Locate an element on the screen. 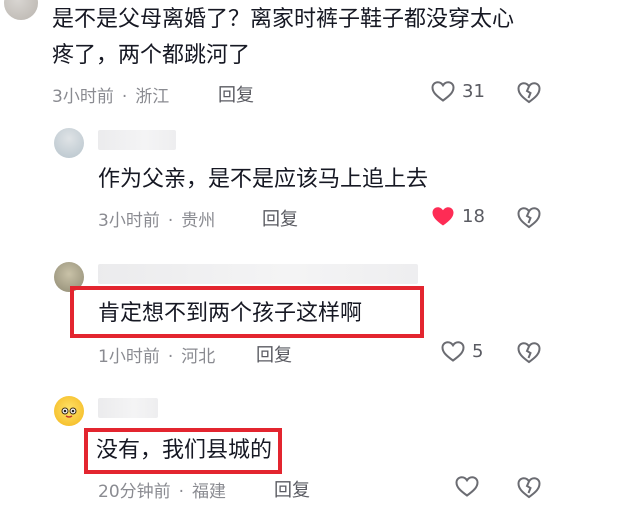  like-button: 31 is located at coordinates (457, 91).